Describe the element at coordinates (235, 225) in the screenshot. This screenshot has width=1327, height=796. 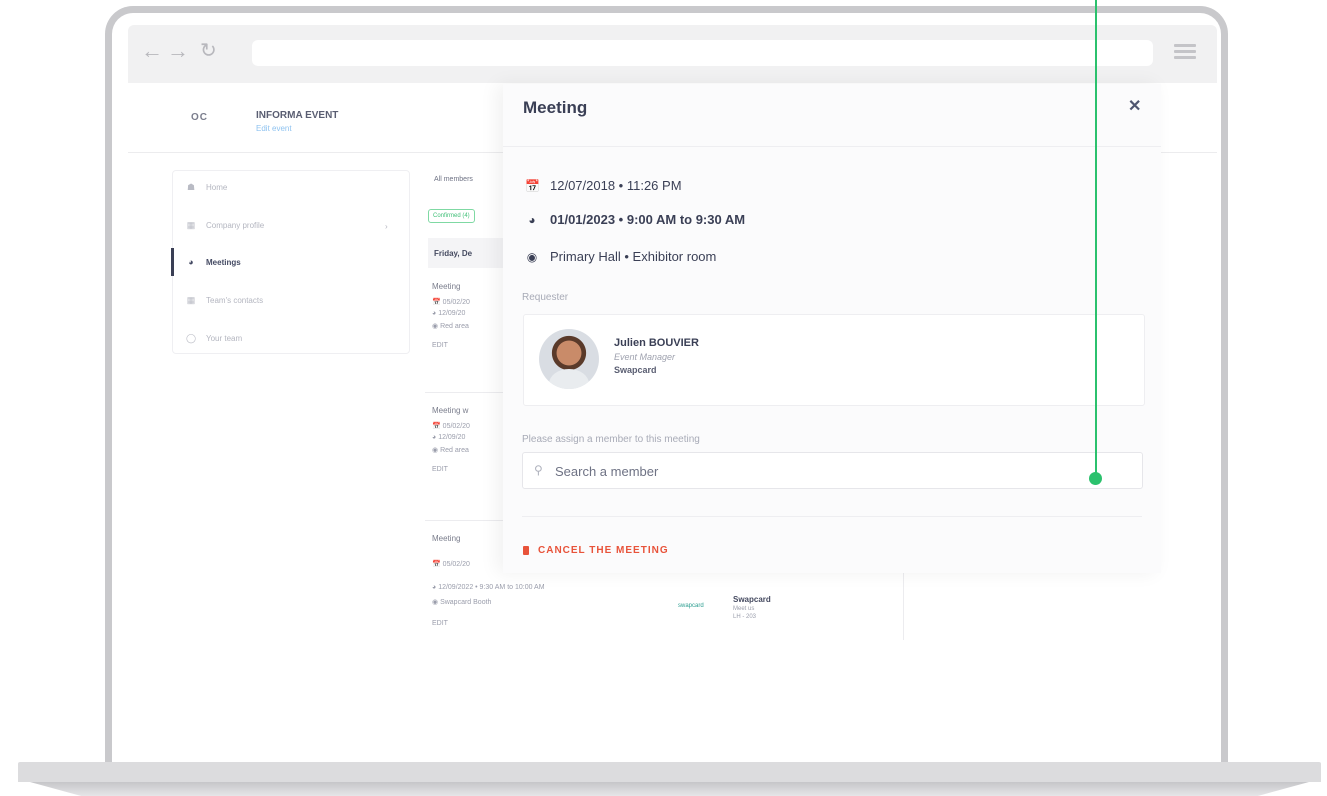
I see `sidebar-item-label: Company profile` at that location.